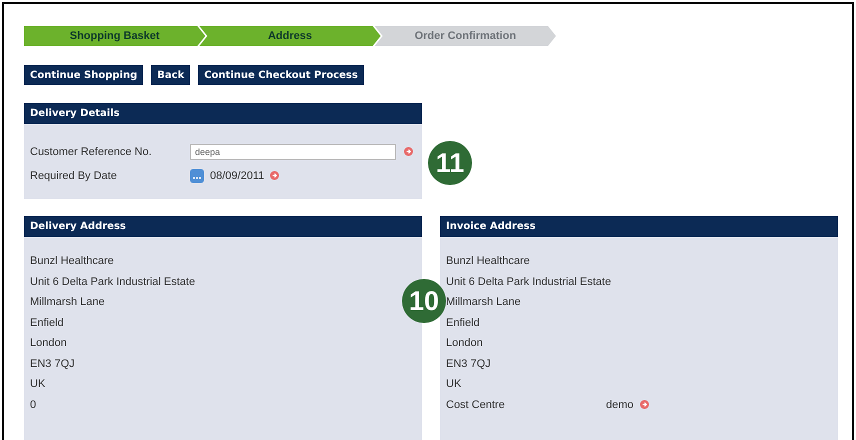 The height and width of the screenshot is (440, 856). Describe the element at coordinates (170, 75) in the screenshot. I see `action-button: Back` at that location.